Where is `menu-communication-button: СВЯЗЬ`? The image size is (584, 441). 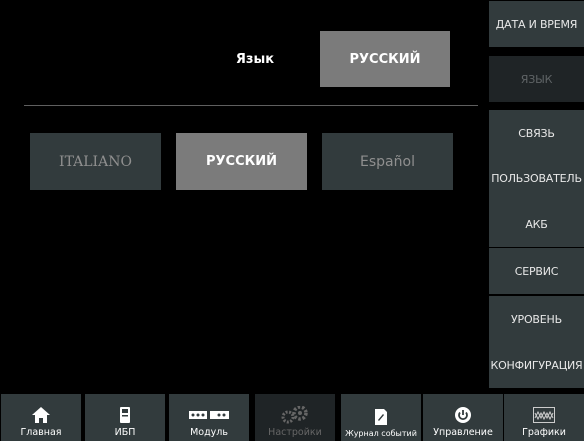 menu-communication-button: СВЯЗЬ is located at coordinates (536, 133).